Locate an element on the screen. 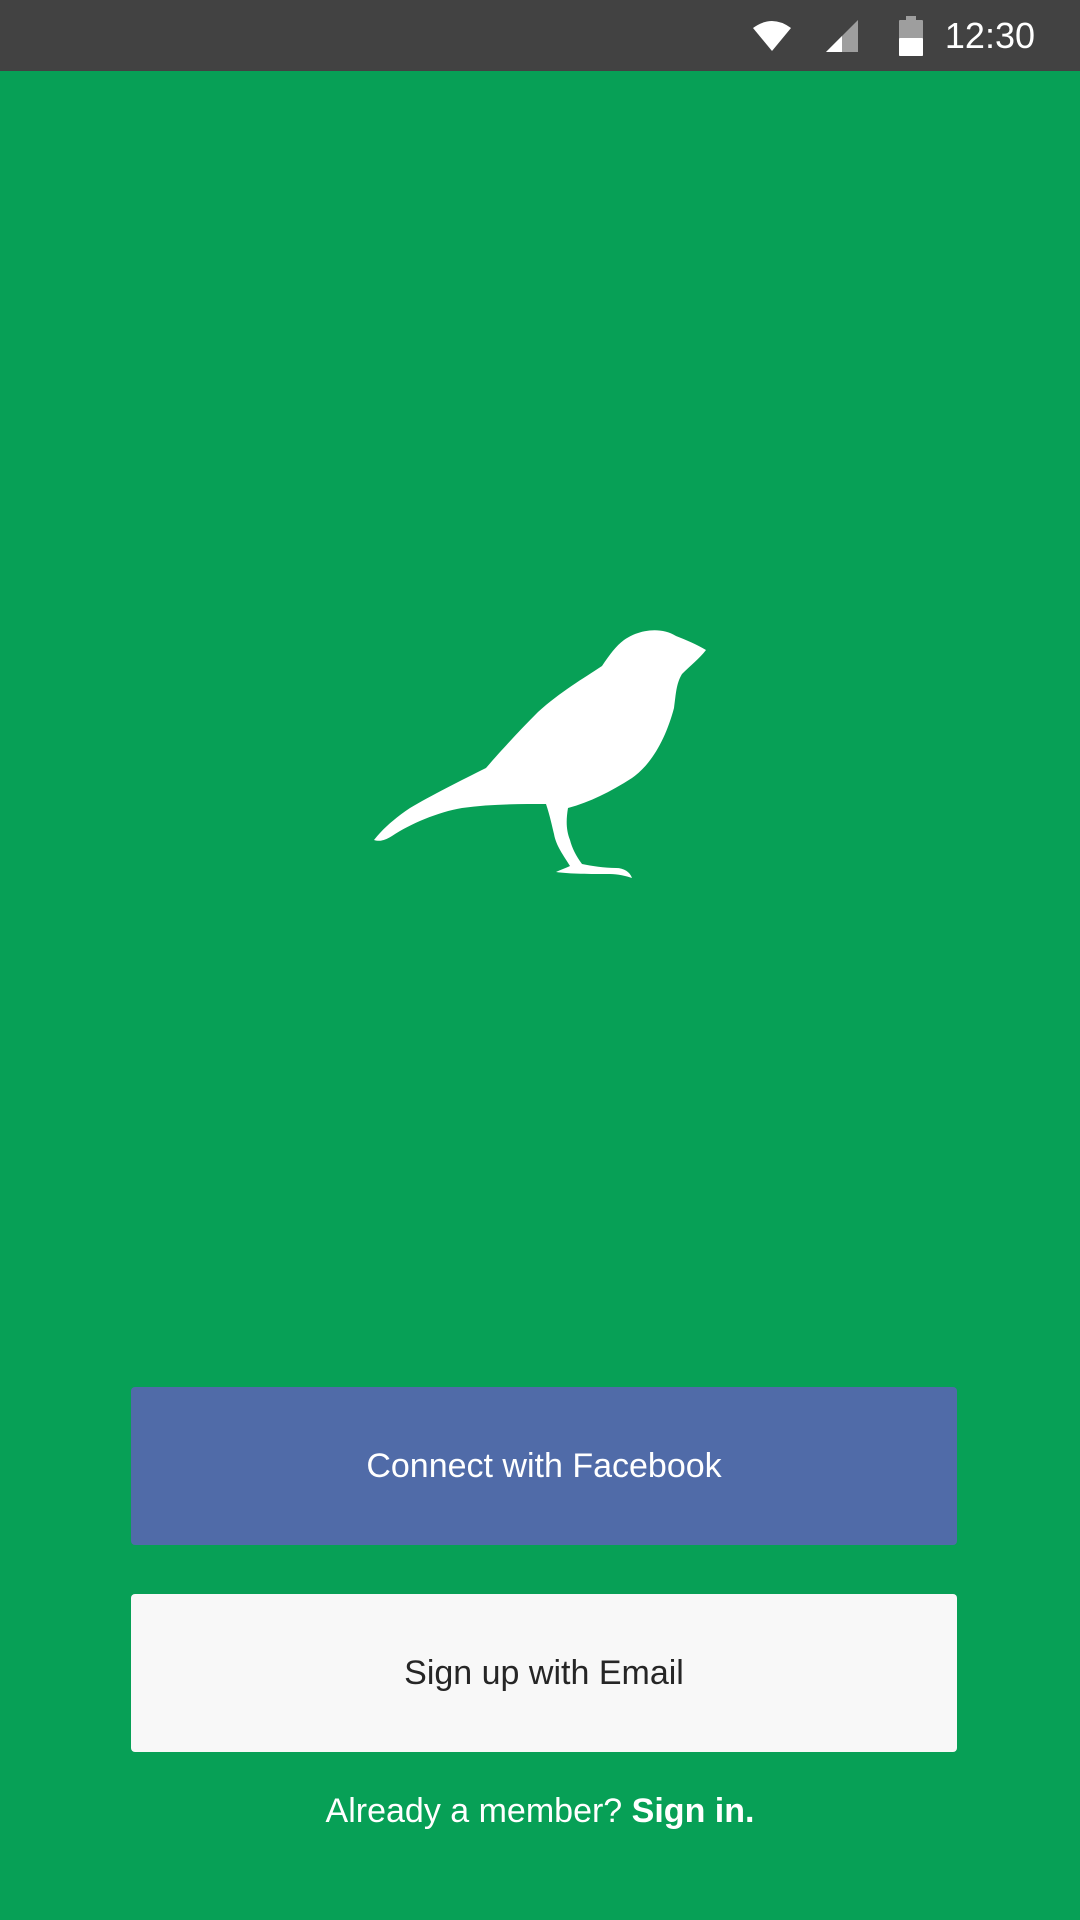 This screenshot has height=1920, width=1080. status-bar: 12:30 is located at coordinates (540, 35).